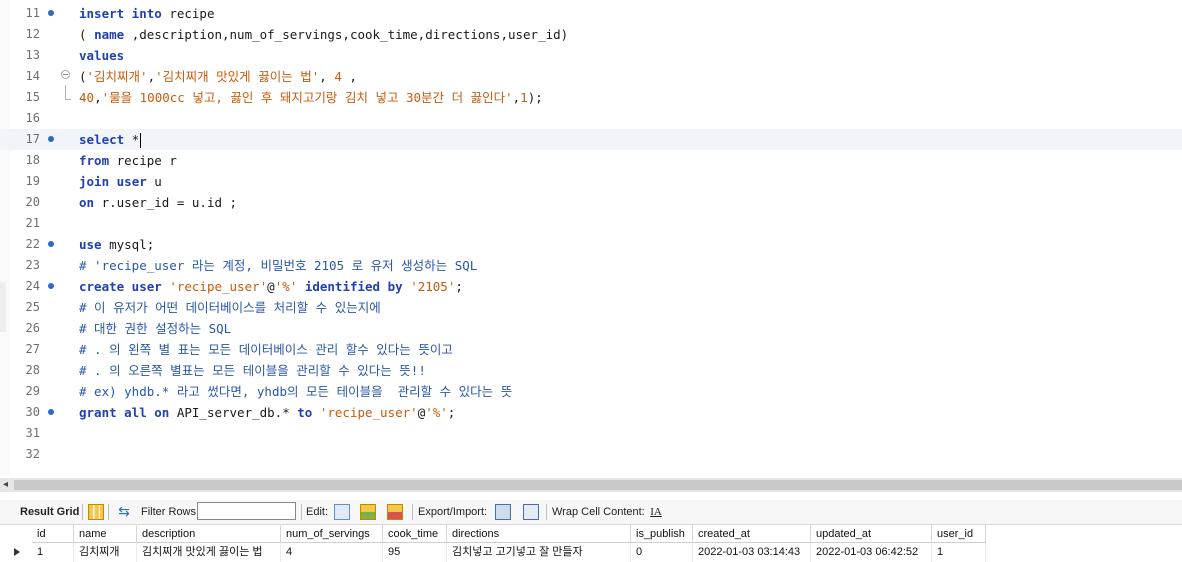 The height and width of the screenshot is (562, 1182). What do you see at coordinates (53, 534) in the screenshot?
I see `column-header-id: id` at bounding box center [53, 534].